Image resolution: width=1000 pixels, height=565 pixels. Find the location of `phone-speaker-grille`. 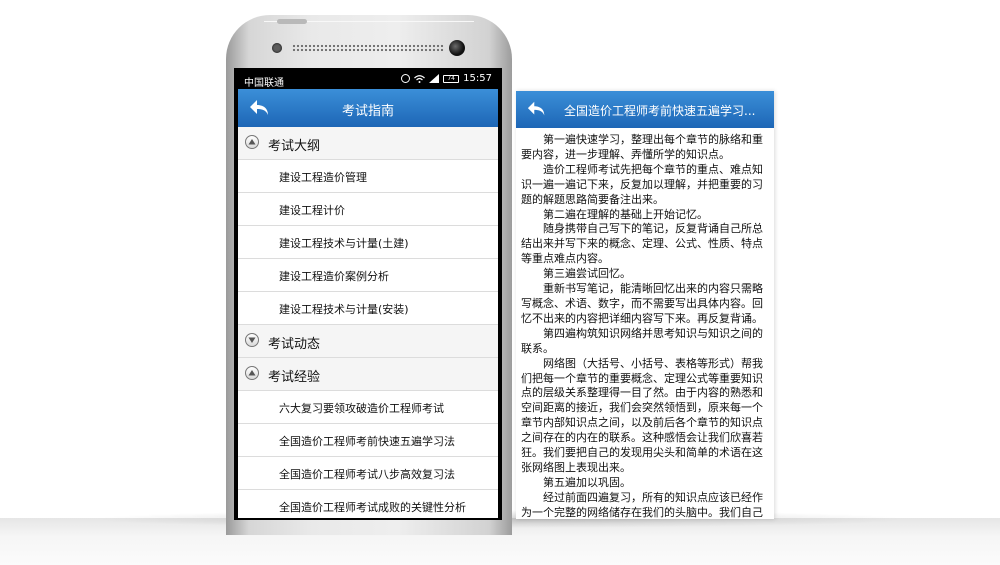

phone-speaker-grille is located at coordinates (368, 48).